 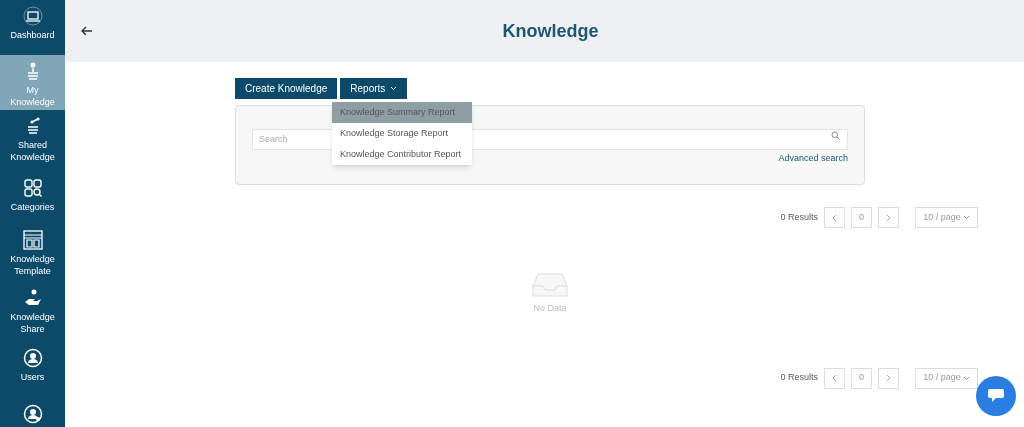 I want to click on advanced-search-link: Advanced search, so click(x=813, y=159).